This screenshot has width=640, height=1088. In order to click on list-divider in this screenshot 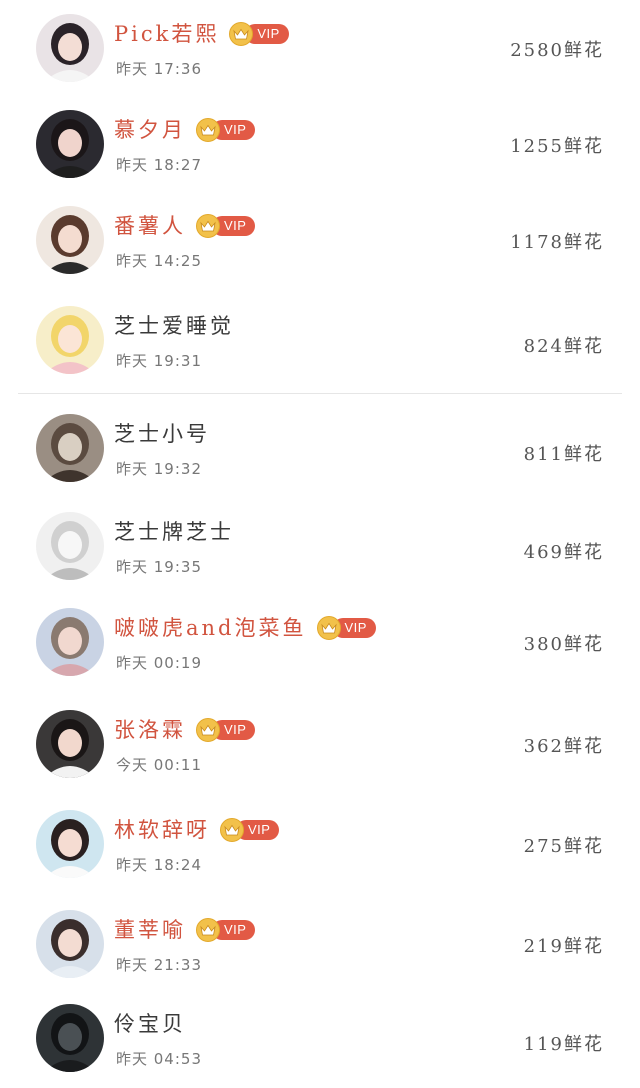, I will do `click(320, 393)`.